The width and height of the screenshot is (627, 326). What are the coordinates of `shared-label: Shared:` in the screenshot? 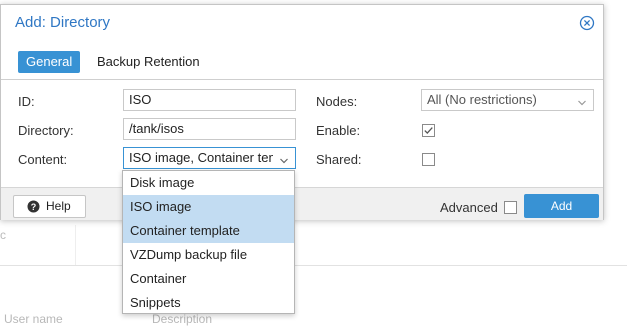 It's located at (339, 159).